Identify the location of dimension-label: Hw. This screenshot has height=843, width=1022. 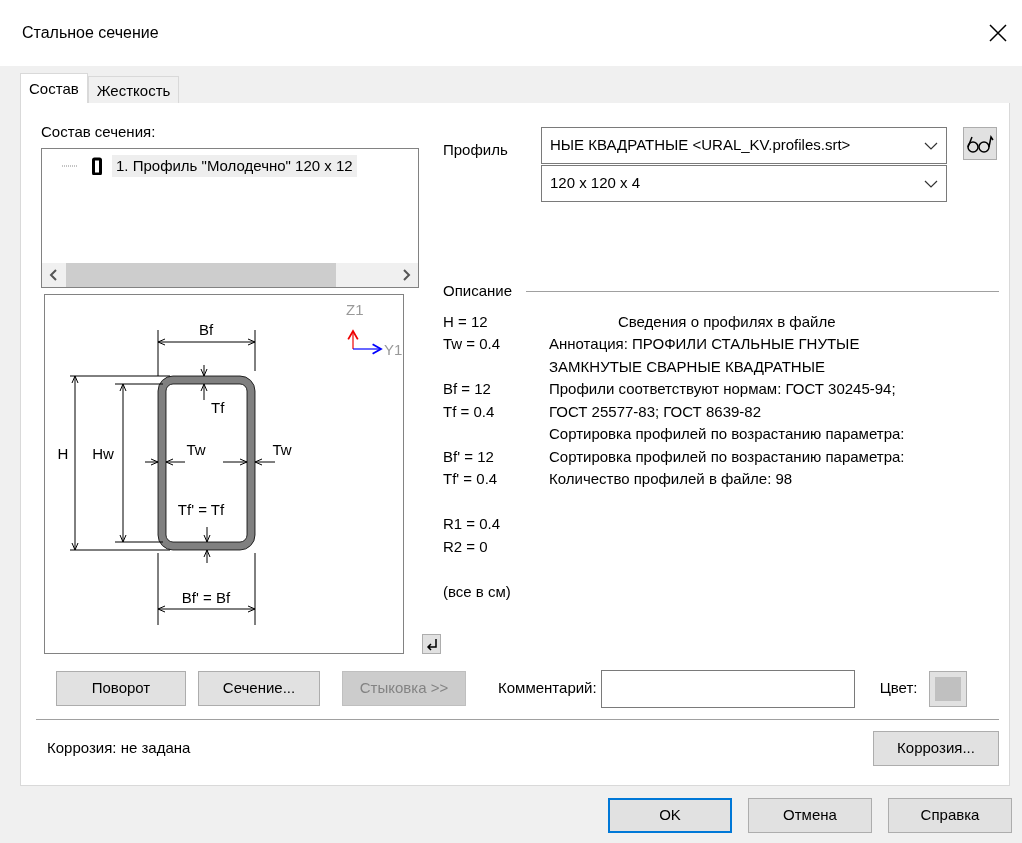
(103, 453).